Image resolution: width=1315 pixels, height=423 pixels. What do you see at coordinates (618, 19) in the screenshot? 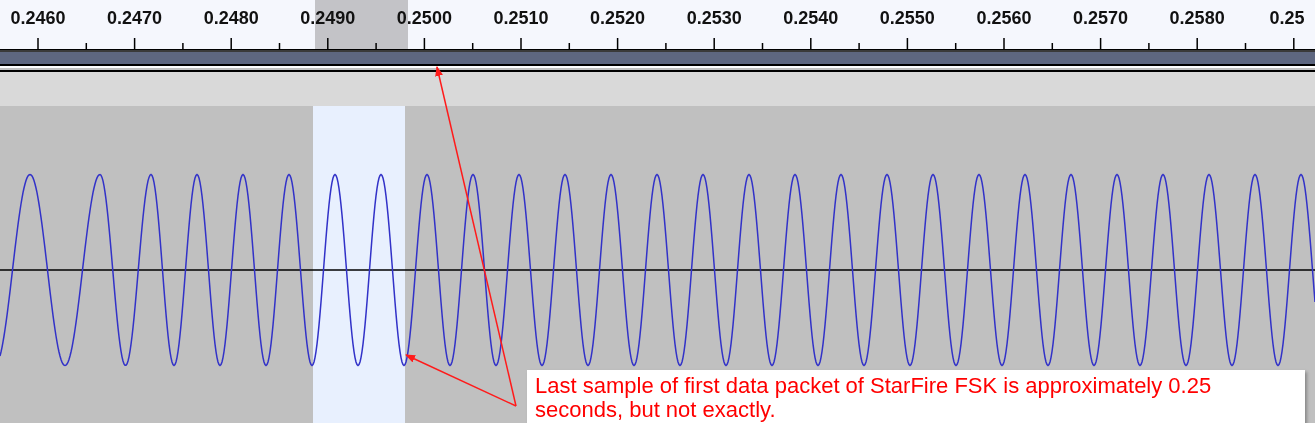
I see `ruler-label: 0.2520` at bounding box center [618, 19].